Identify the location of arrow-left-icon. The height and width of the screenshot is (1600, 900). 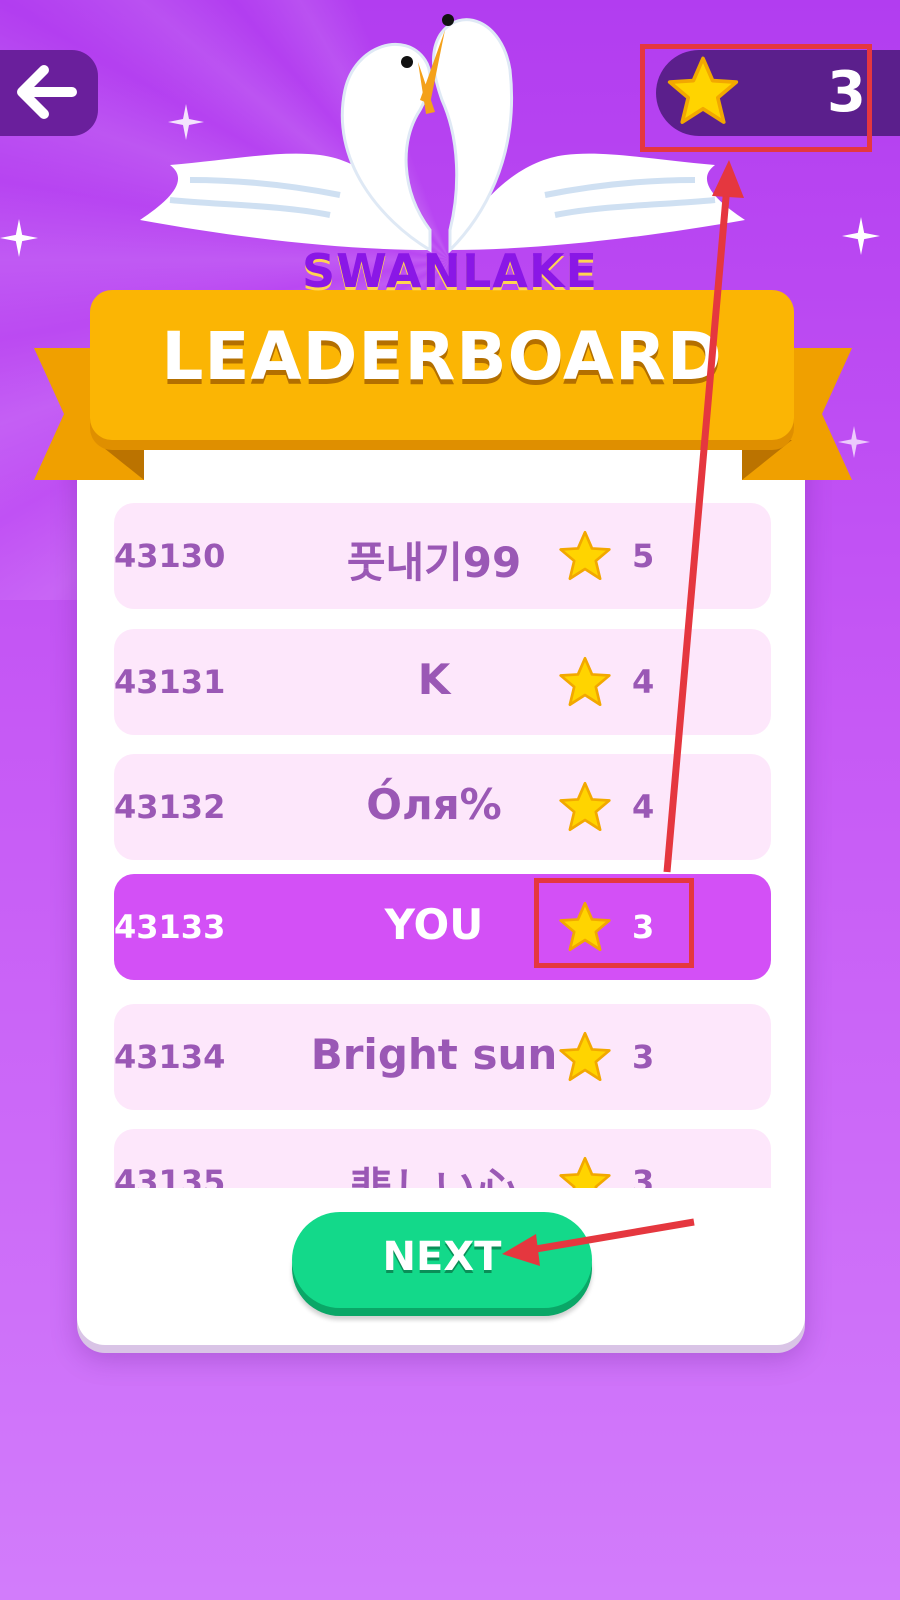
(47, 92).